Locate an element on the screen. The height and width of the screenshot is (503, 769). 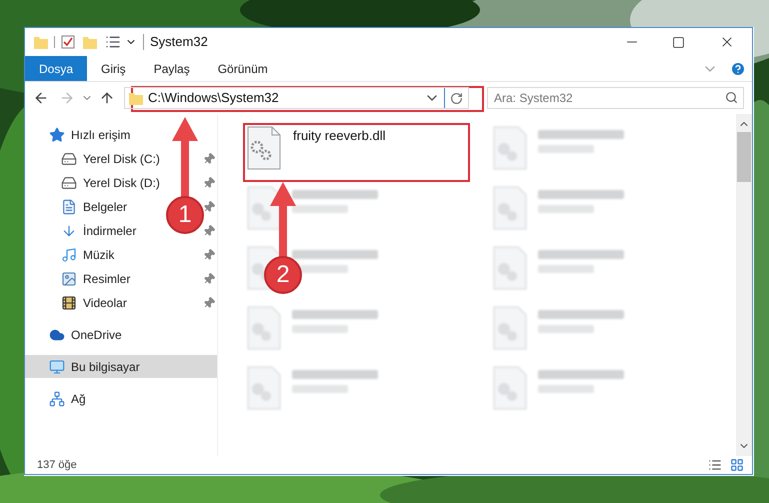
address-path: C:\Windows\System32 is located at coordinates (213, 98).